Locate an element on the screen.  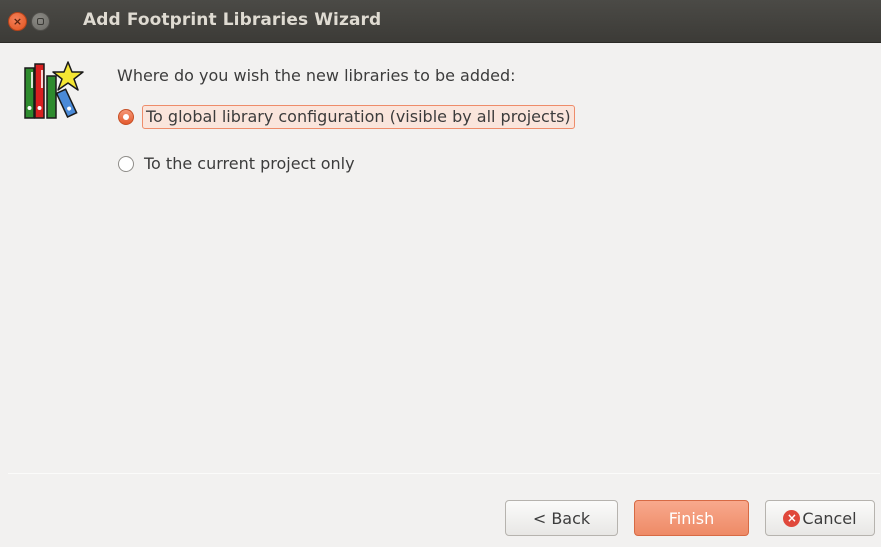
minimize-icon is located at coordinates (40, 21).